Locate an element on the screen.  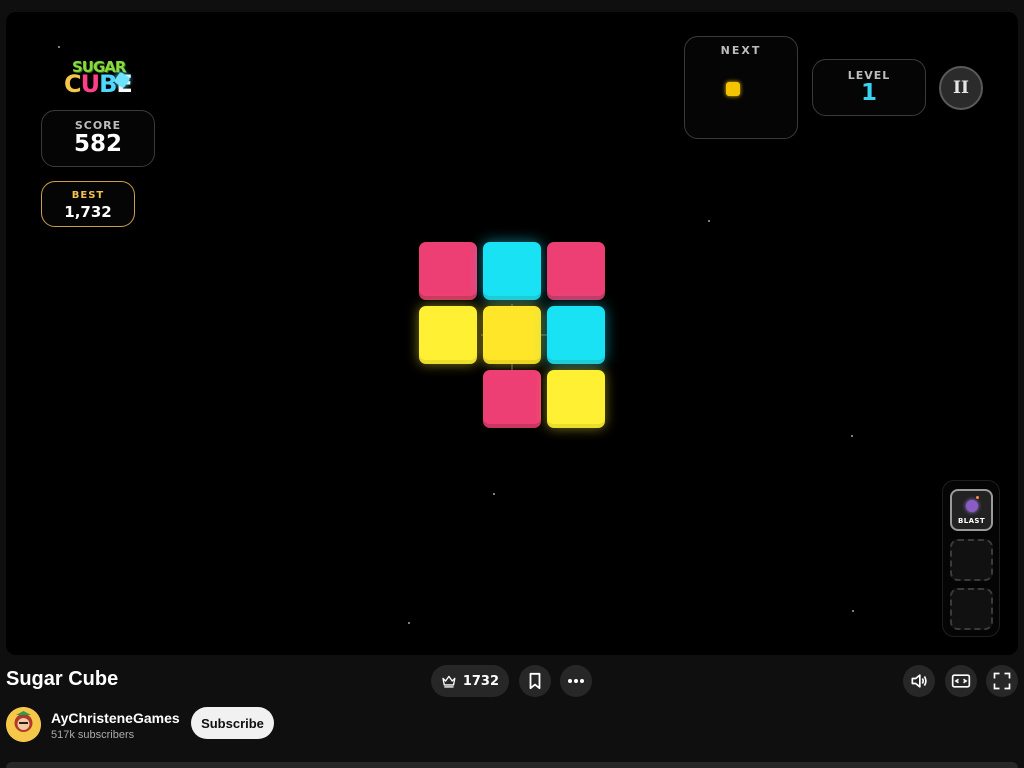
fullscreen-icon is located at coordinates (1002, 681).